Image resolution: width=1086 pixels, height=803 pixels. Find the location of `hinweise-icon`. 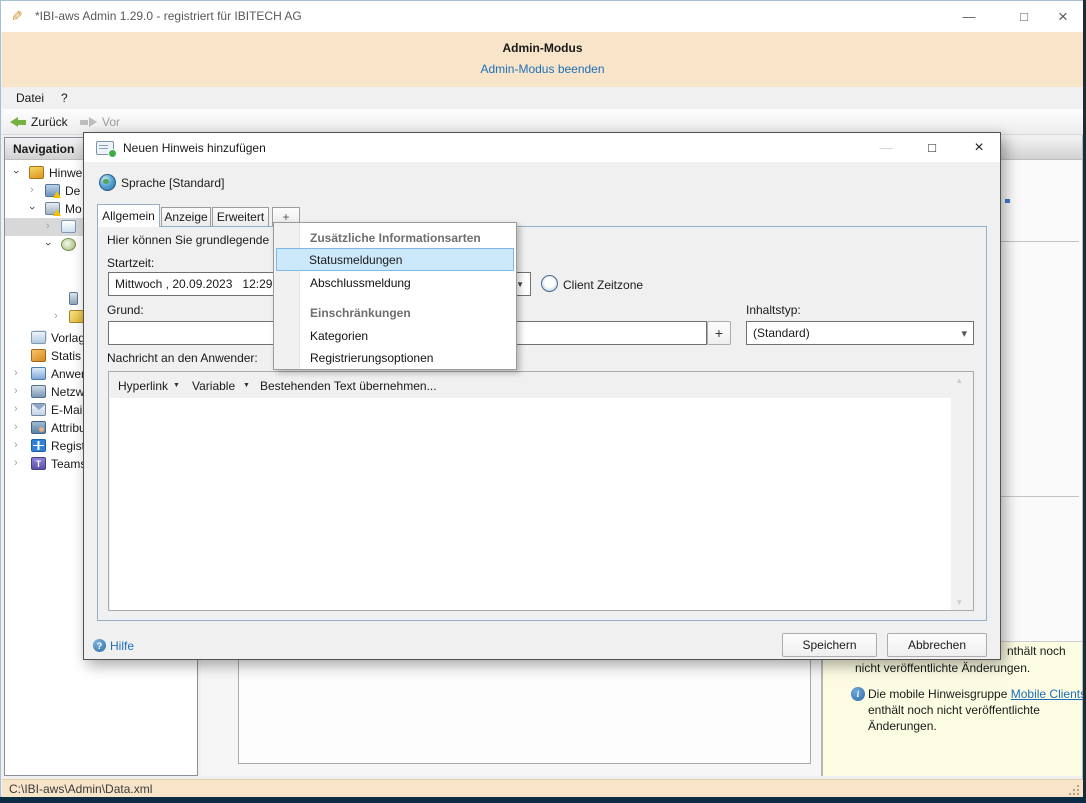

hinweise-icon is located at coordinates (36, 172).